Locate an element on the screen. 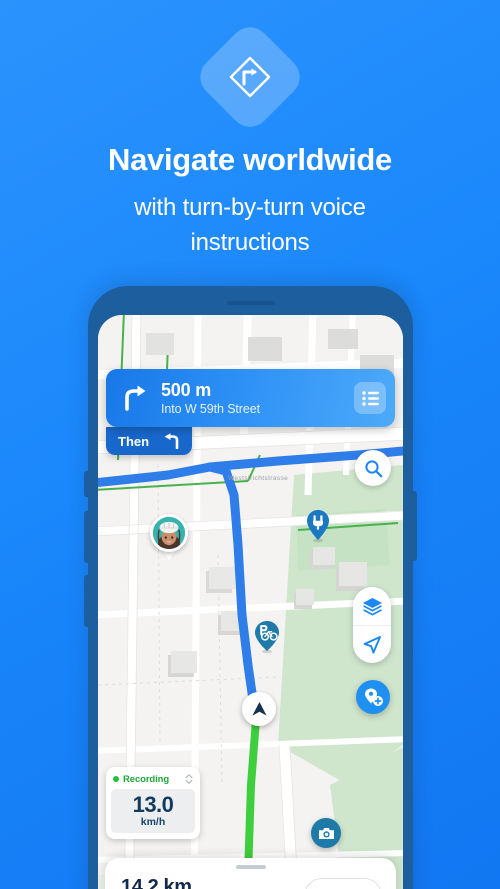 This screenshot has width=500, height=889. bicycle-parking-icon is located at coordinates (267, 637).